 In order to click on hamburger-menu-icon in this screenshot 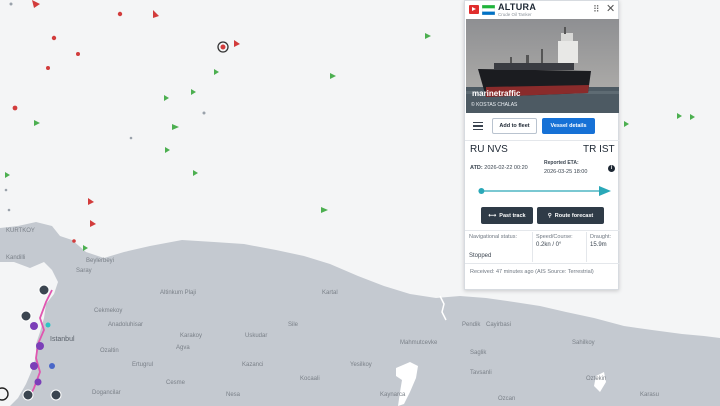, I will do `click(478, 127)`.